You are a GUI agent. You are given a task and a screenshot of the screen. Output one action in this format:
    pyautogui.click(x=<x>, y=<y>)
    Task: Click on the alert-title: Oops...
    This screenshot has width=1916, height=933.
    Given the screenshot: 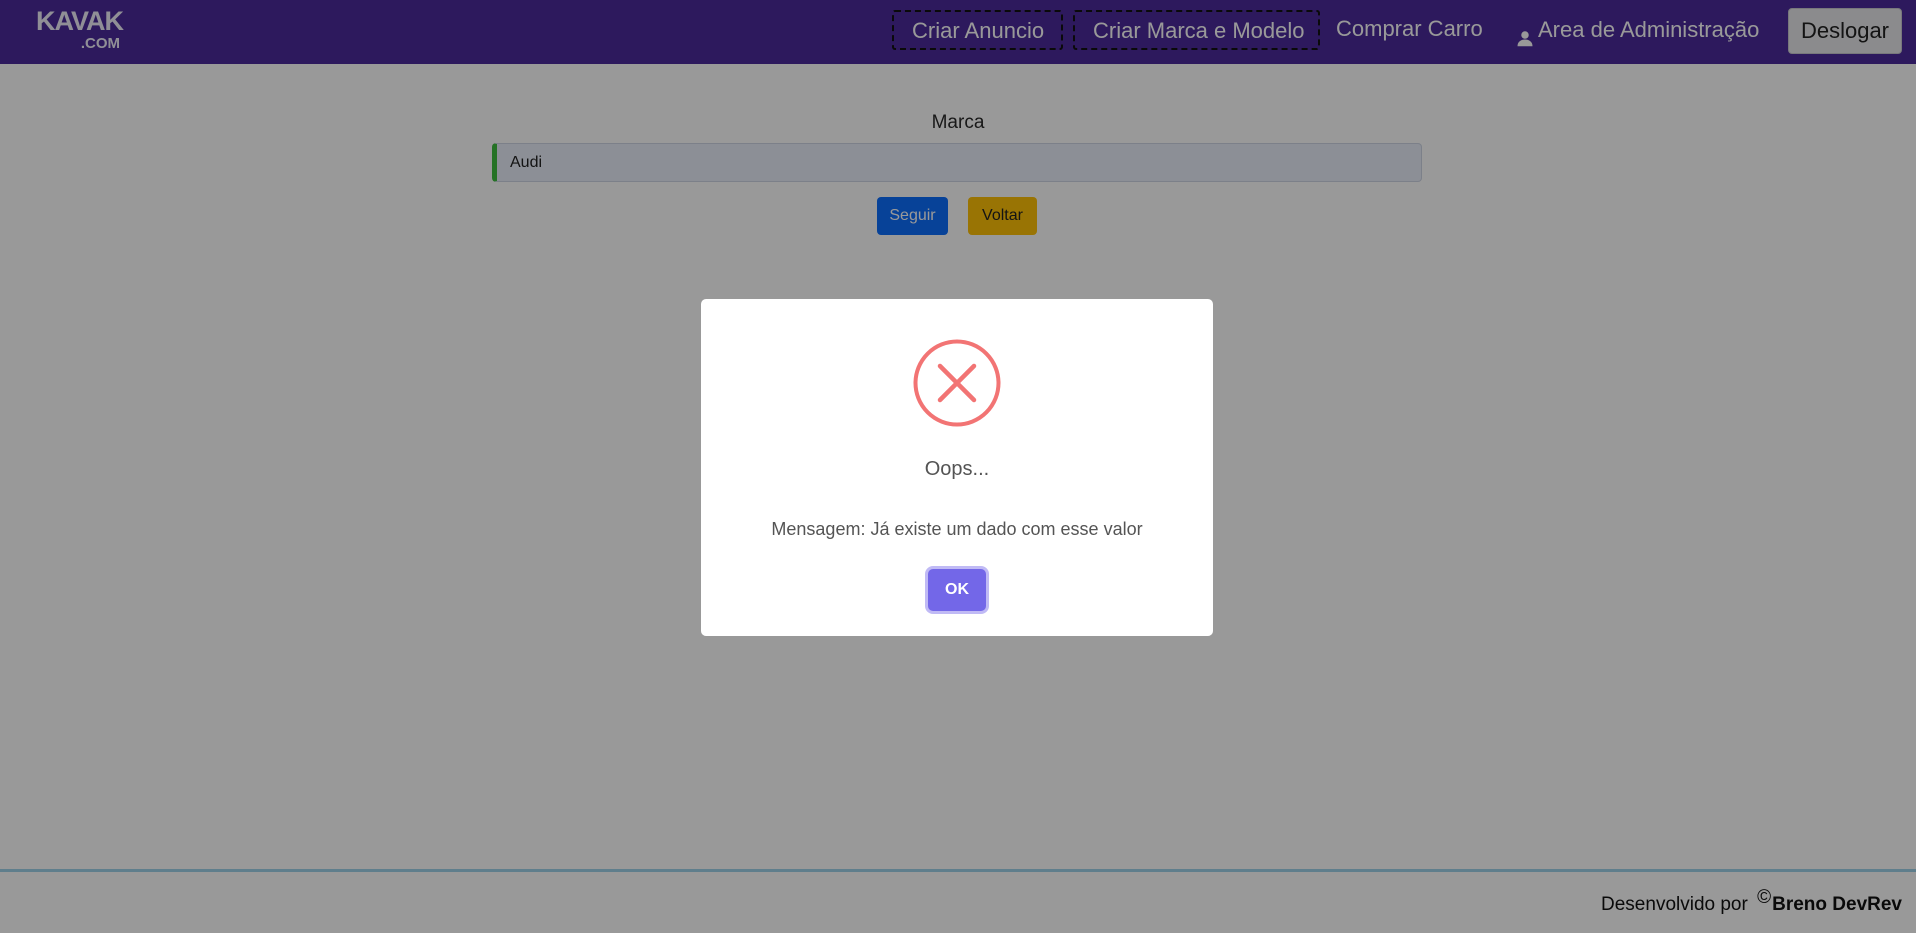 What is the action you would take?
    pyautogui.click(x=957, y=469)
    